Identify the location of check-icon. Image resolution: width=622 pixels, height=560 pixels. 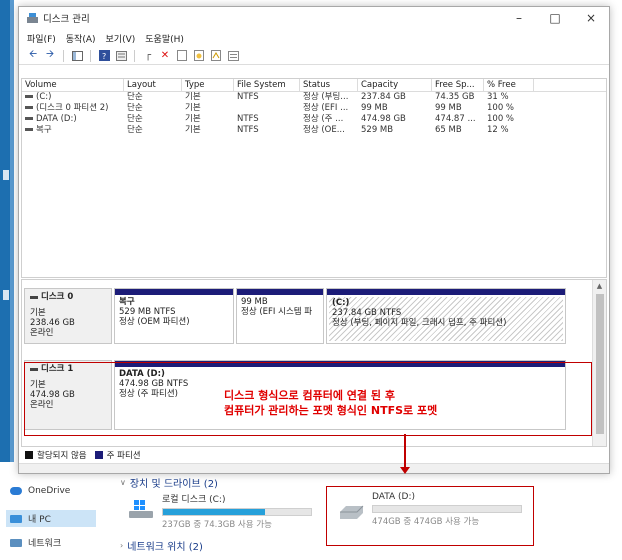
(182, 56).